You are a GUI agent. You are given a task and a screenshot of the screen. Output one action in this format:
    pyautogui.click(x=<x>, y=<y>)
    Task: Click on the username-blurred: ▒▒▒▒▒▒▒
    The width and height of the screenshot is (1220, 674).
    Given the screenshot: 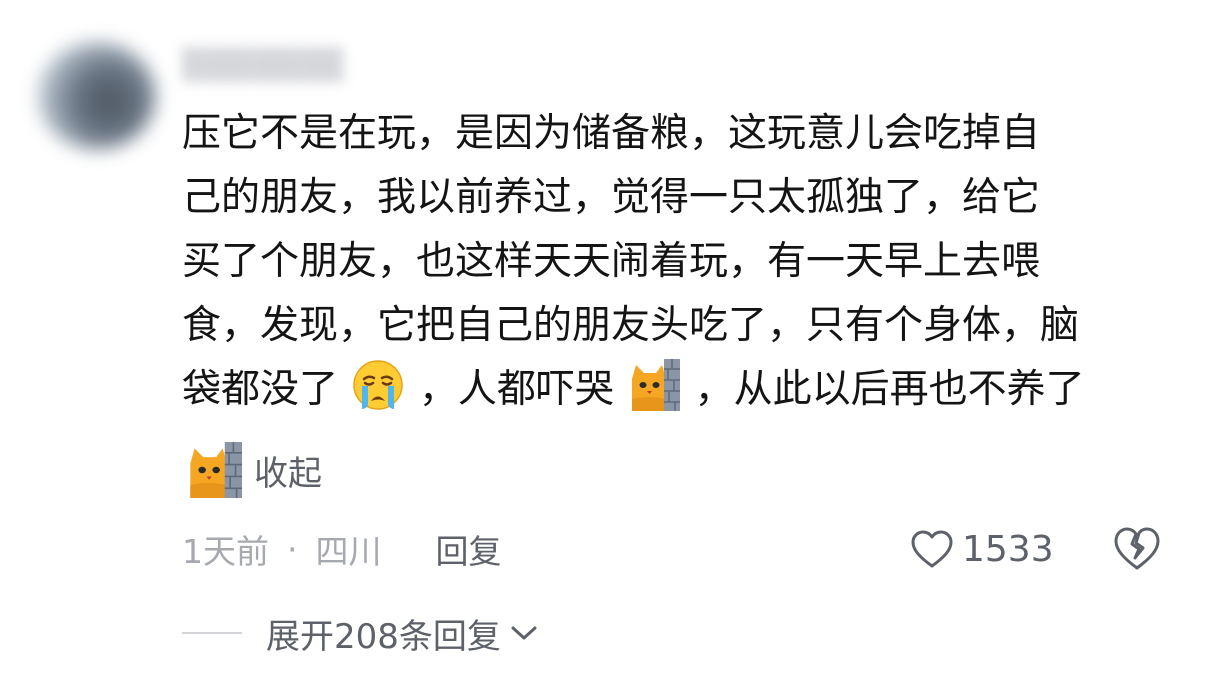 What is the action you would take?
    pyautogui.click(x=263, y=65)
    